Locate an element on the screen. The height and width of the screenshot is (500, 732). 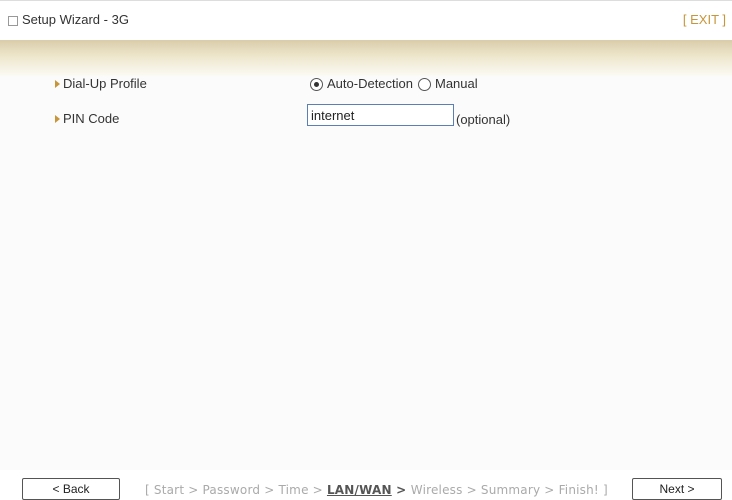
step-summary: Summary is located at coordinates (510, 490).